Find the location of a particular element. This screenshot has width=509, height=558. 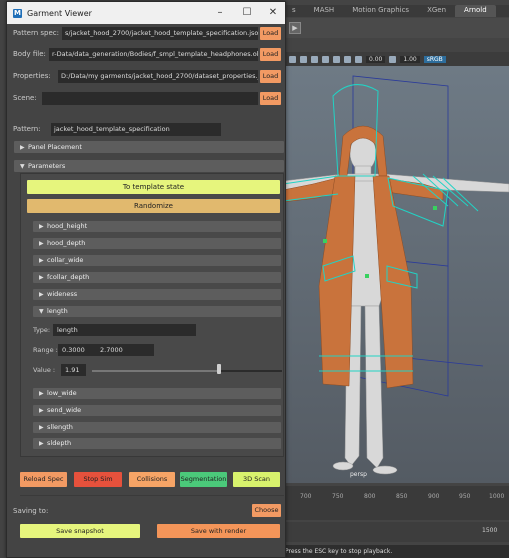

maximize-button: ☐ is located at coordinates (247, 12).